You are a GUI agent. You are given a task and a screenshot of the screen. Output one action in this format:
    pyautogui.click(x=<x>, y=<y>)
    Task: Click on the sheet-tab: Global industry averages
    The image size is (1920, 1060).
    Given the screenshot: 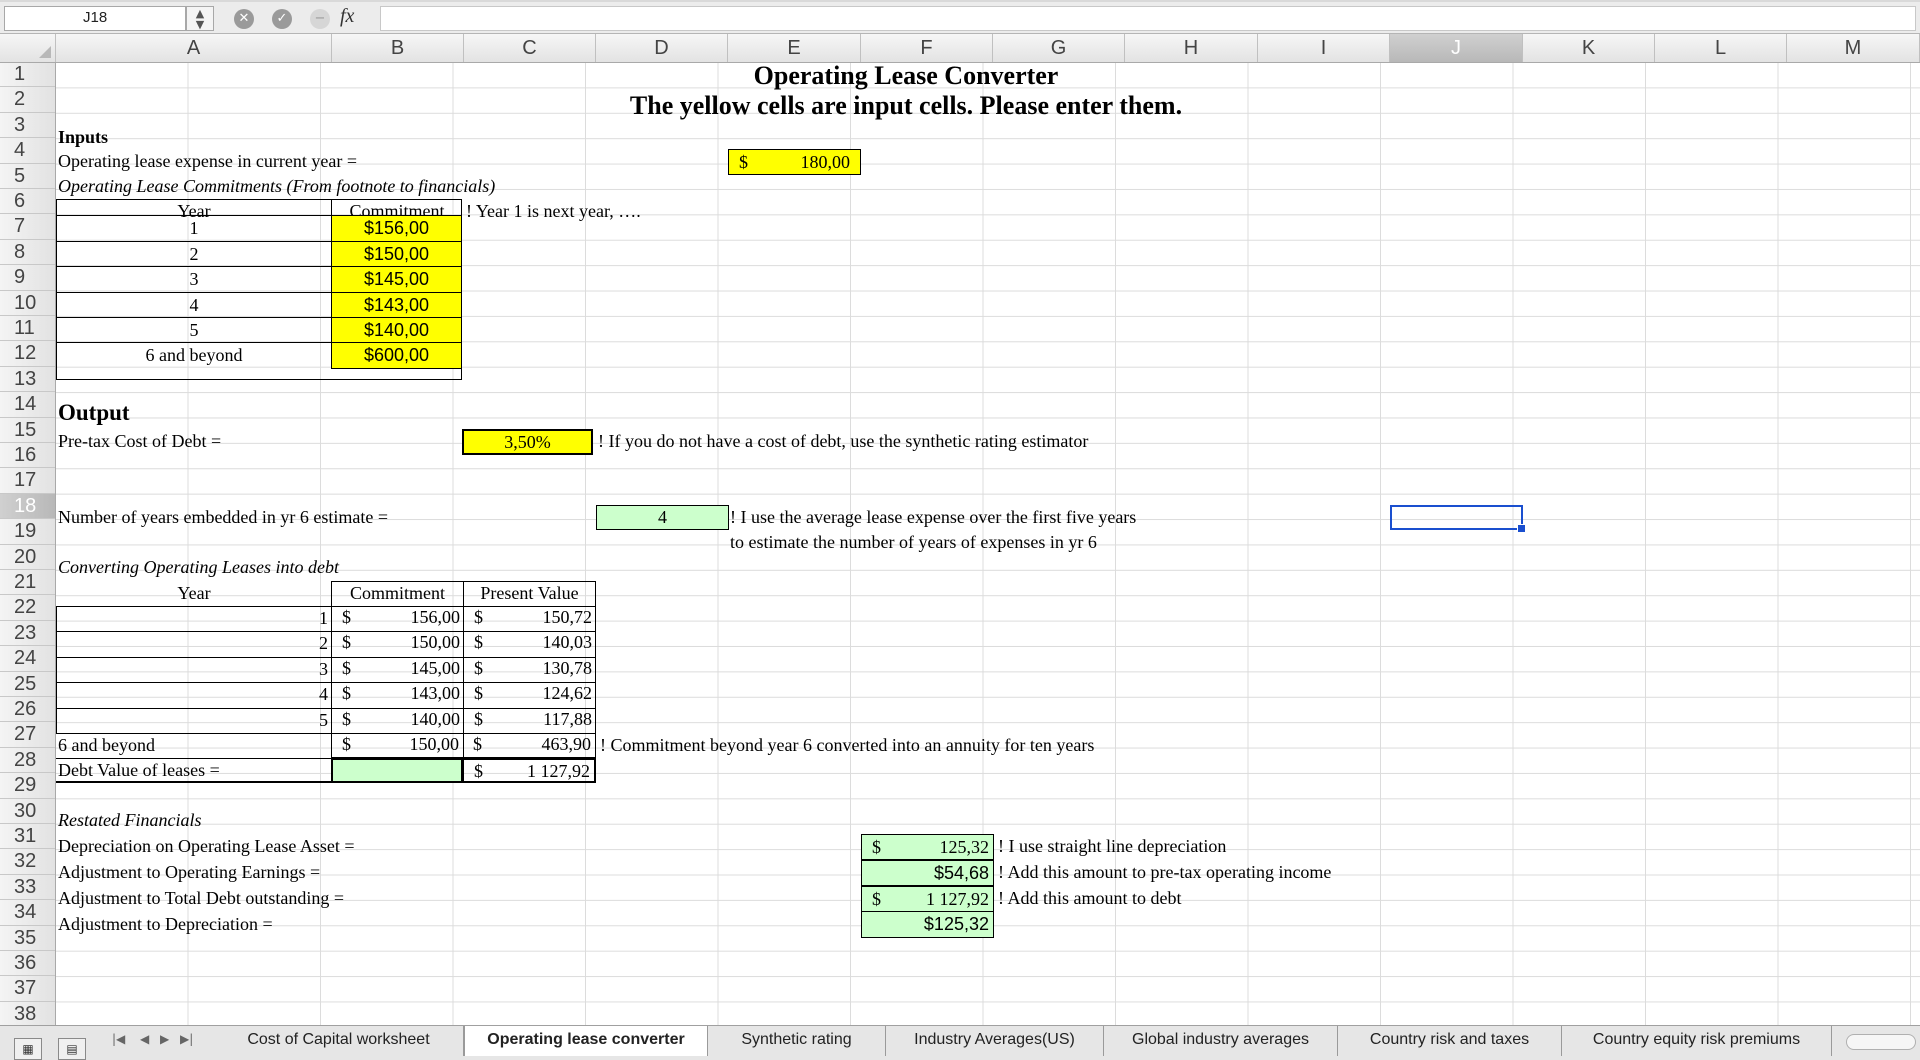 What is the action you would take?
    pyautogui.click(x=1221, y=1041)
    